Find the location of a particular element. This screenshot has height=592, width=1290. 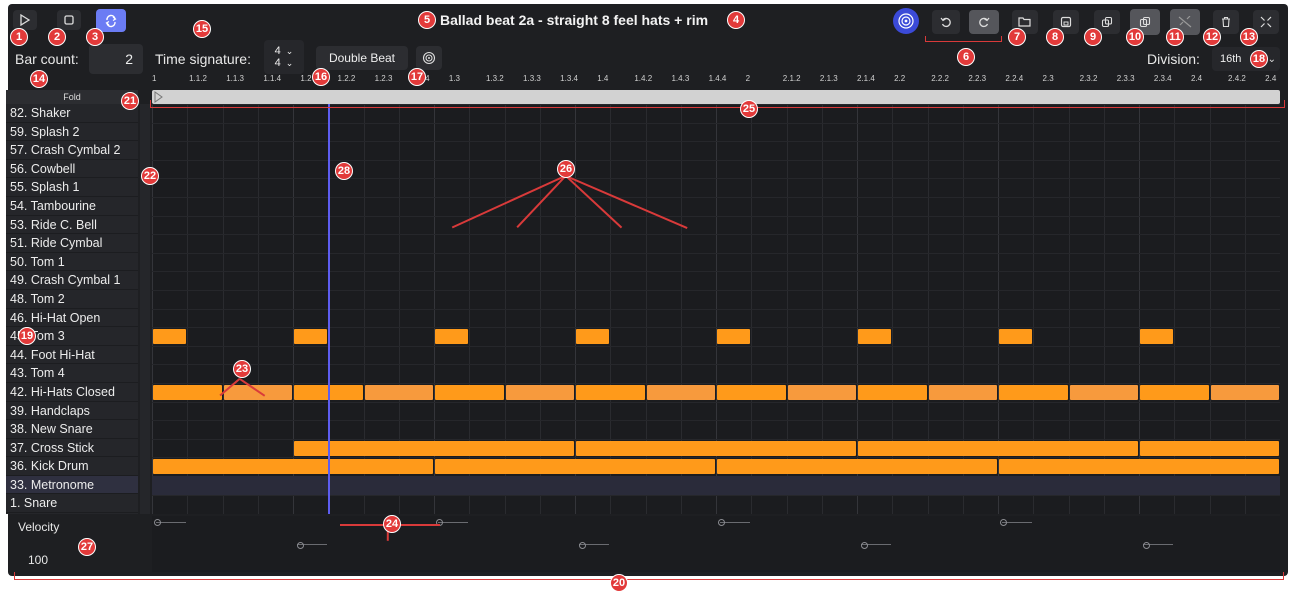

track-row: 54. Tambourine is located at coordinates (72, 206).